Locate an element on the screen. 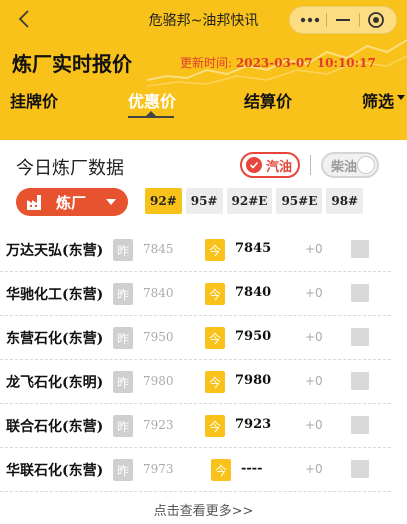  diesel-toggle: 柴油 is located at coordinates (350, 165).